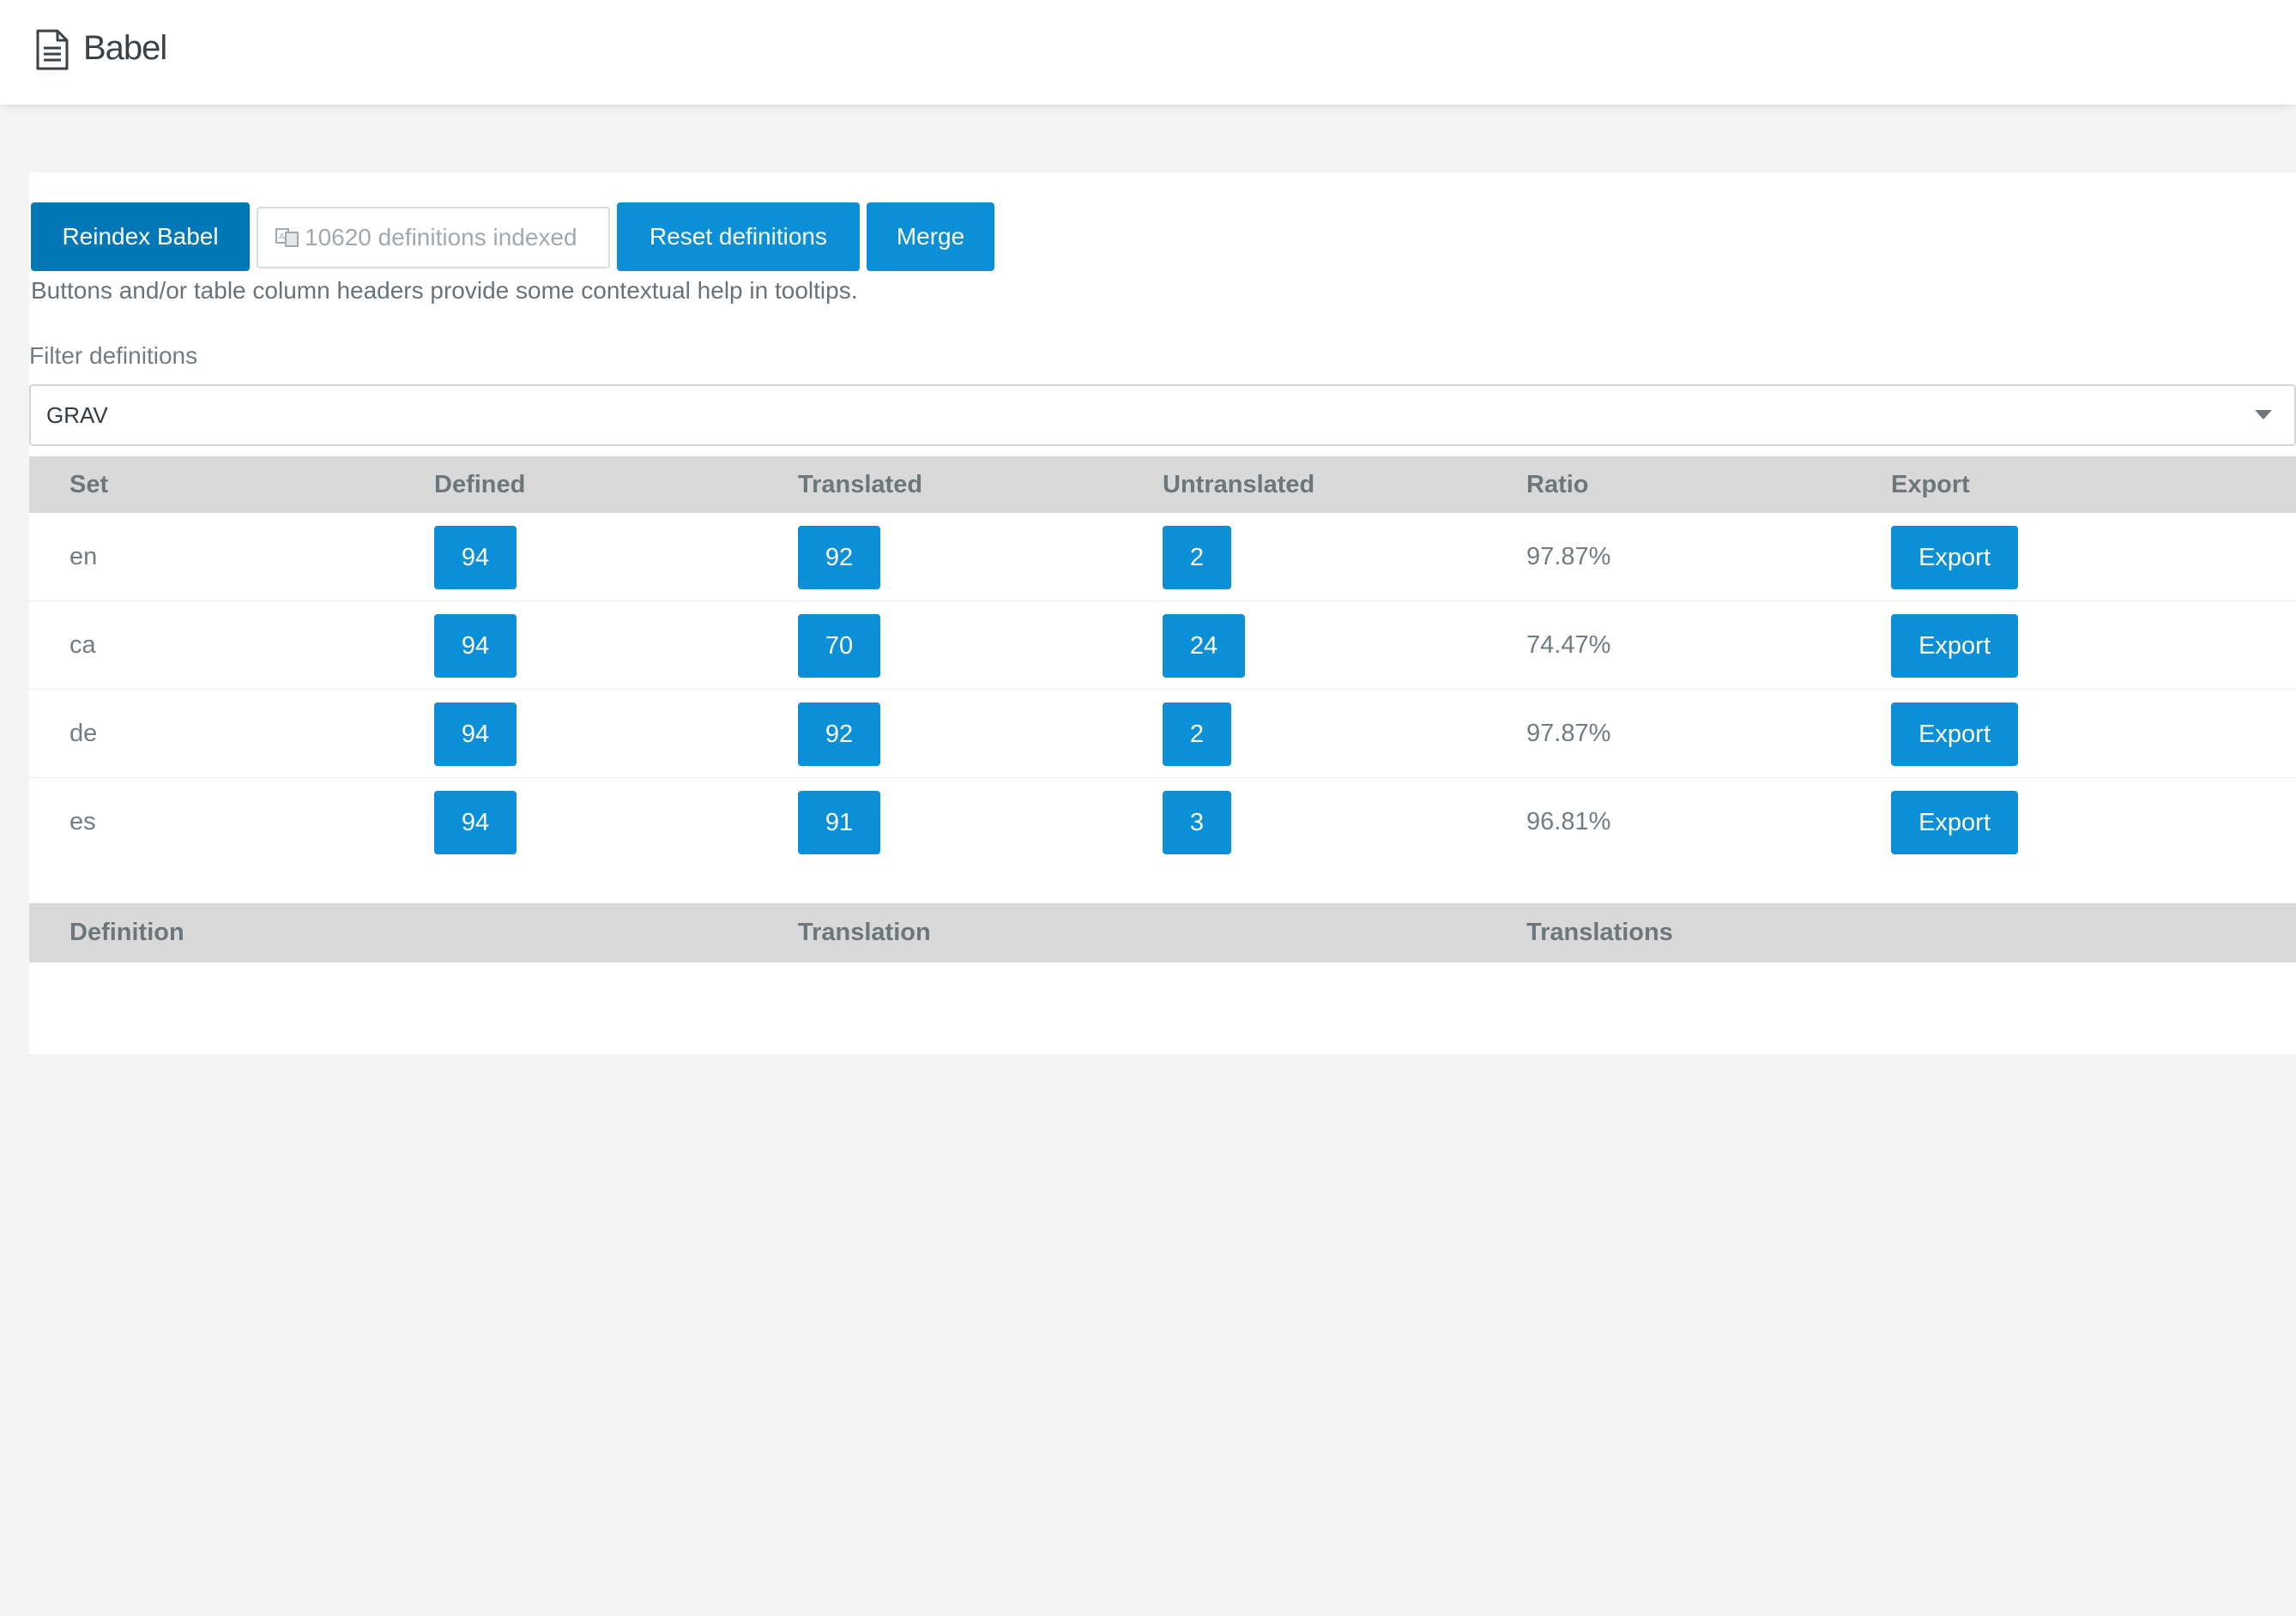 This screenshot has width=2296, height=1616. I want to click on chevron-down-icon, so click(2264, 414).